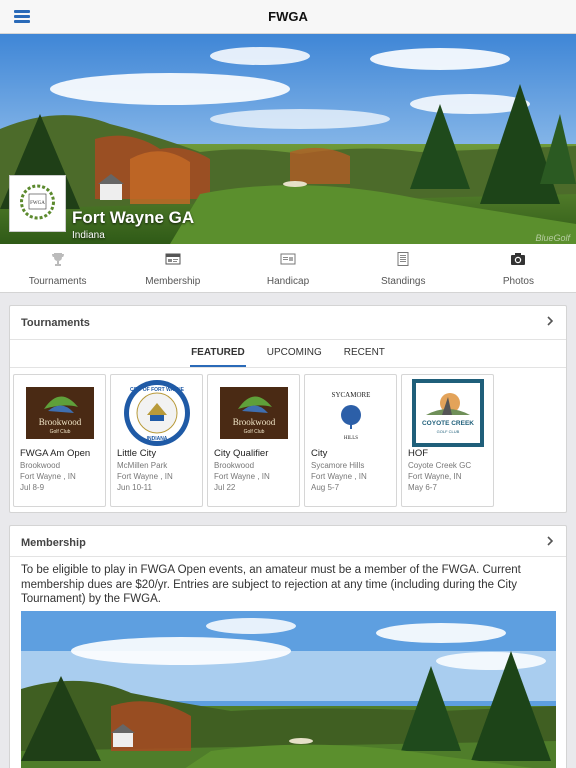  I want to click on standings-list-icon, so click(403, 259).